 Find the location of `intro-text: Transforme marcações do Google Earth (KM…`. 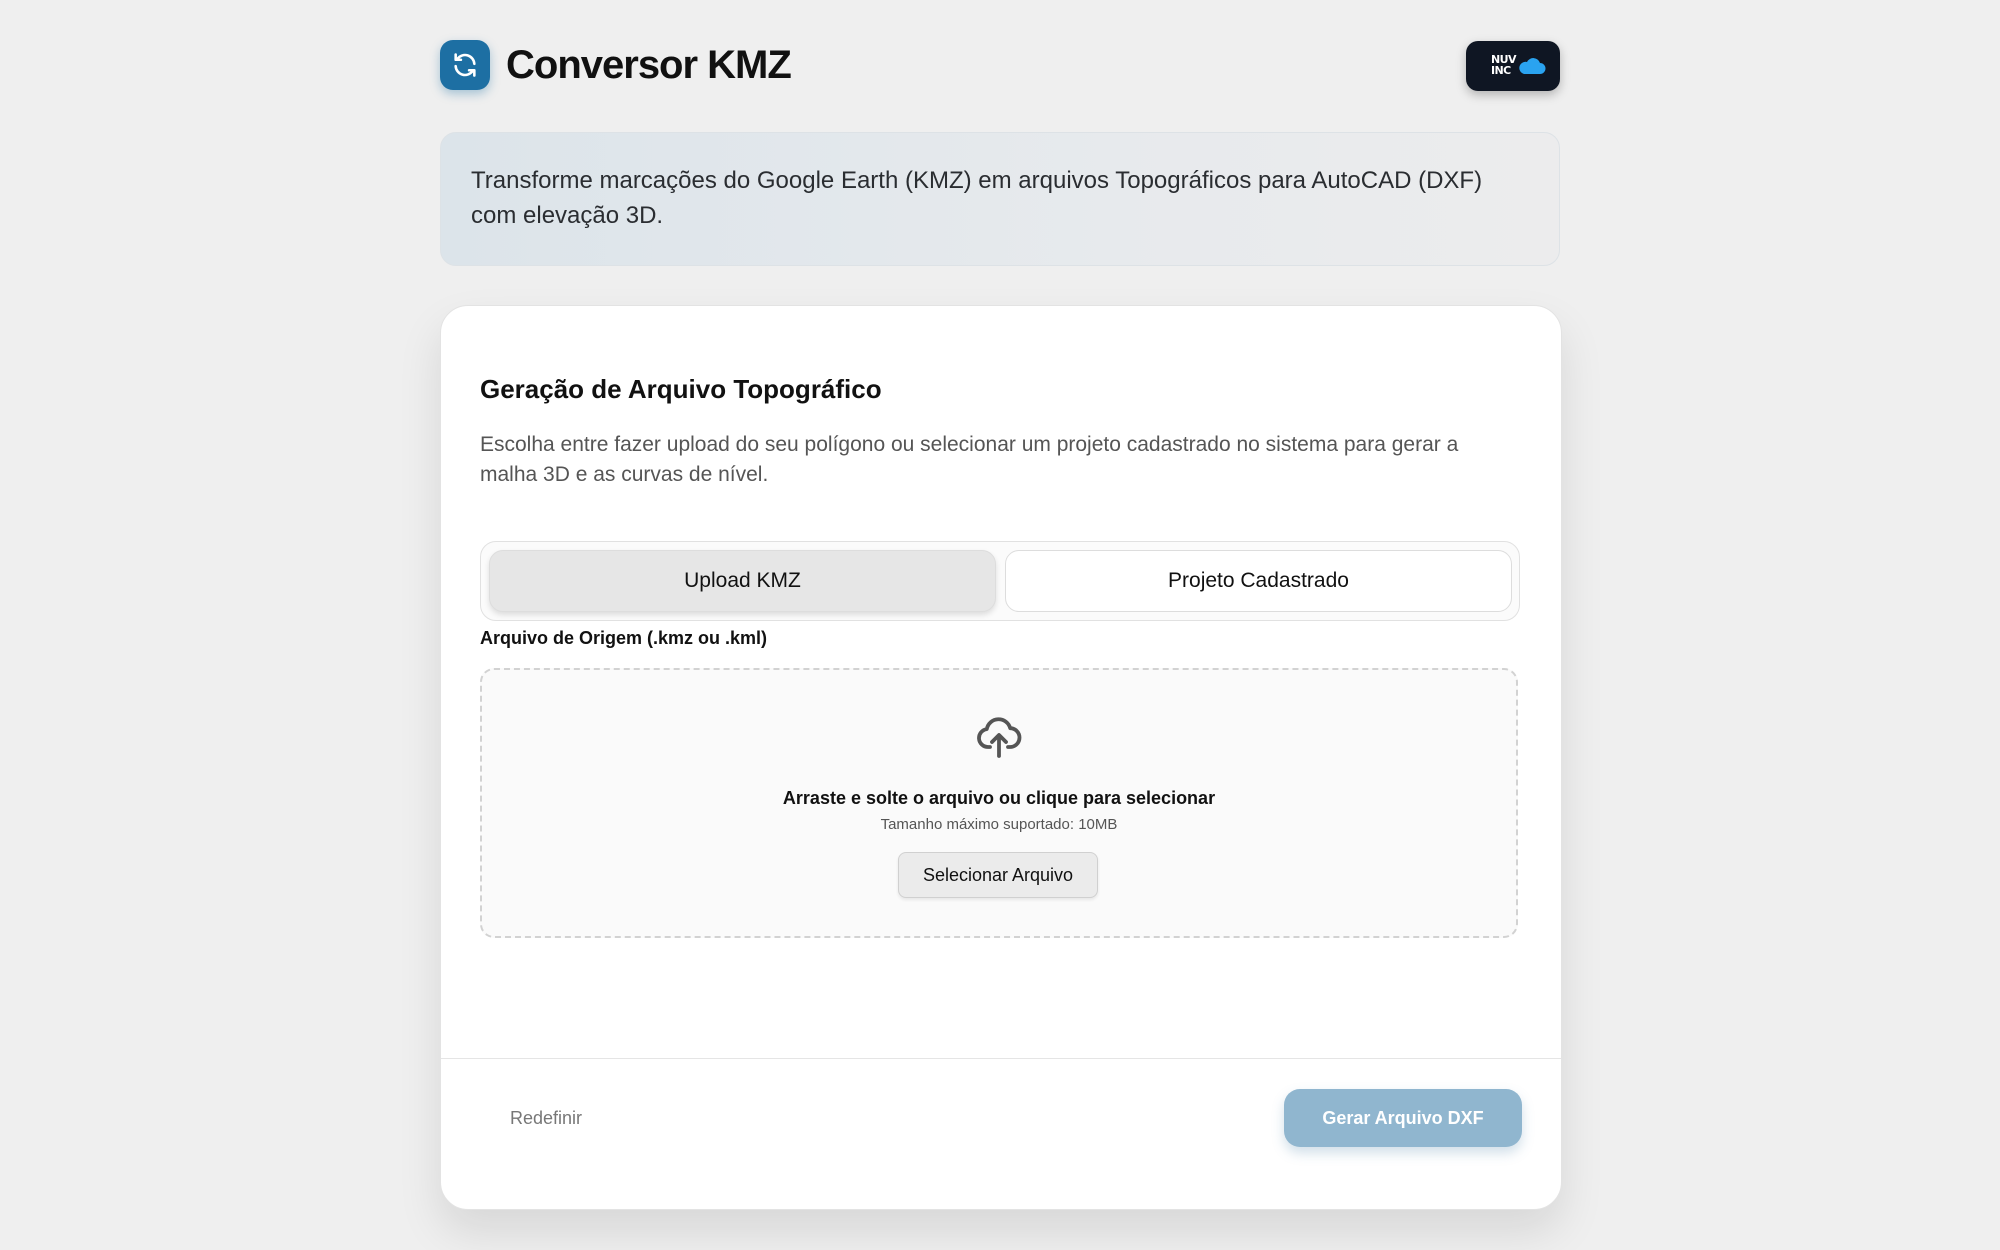

intro-text: Transforme marcações do Google Earth (KM… is located at coordinates (977, 198).